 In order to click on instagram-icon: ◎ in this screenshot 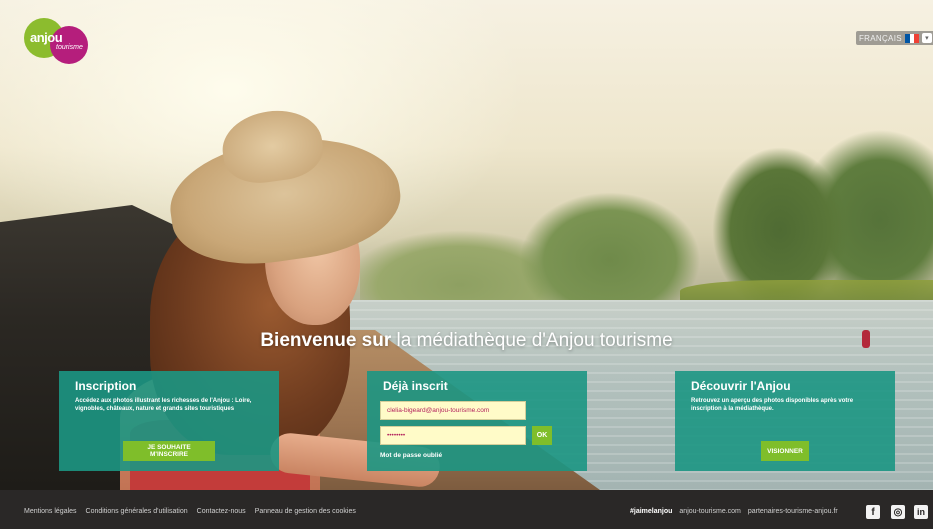, I will do `click(898, 512)`.